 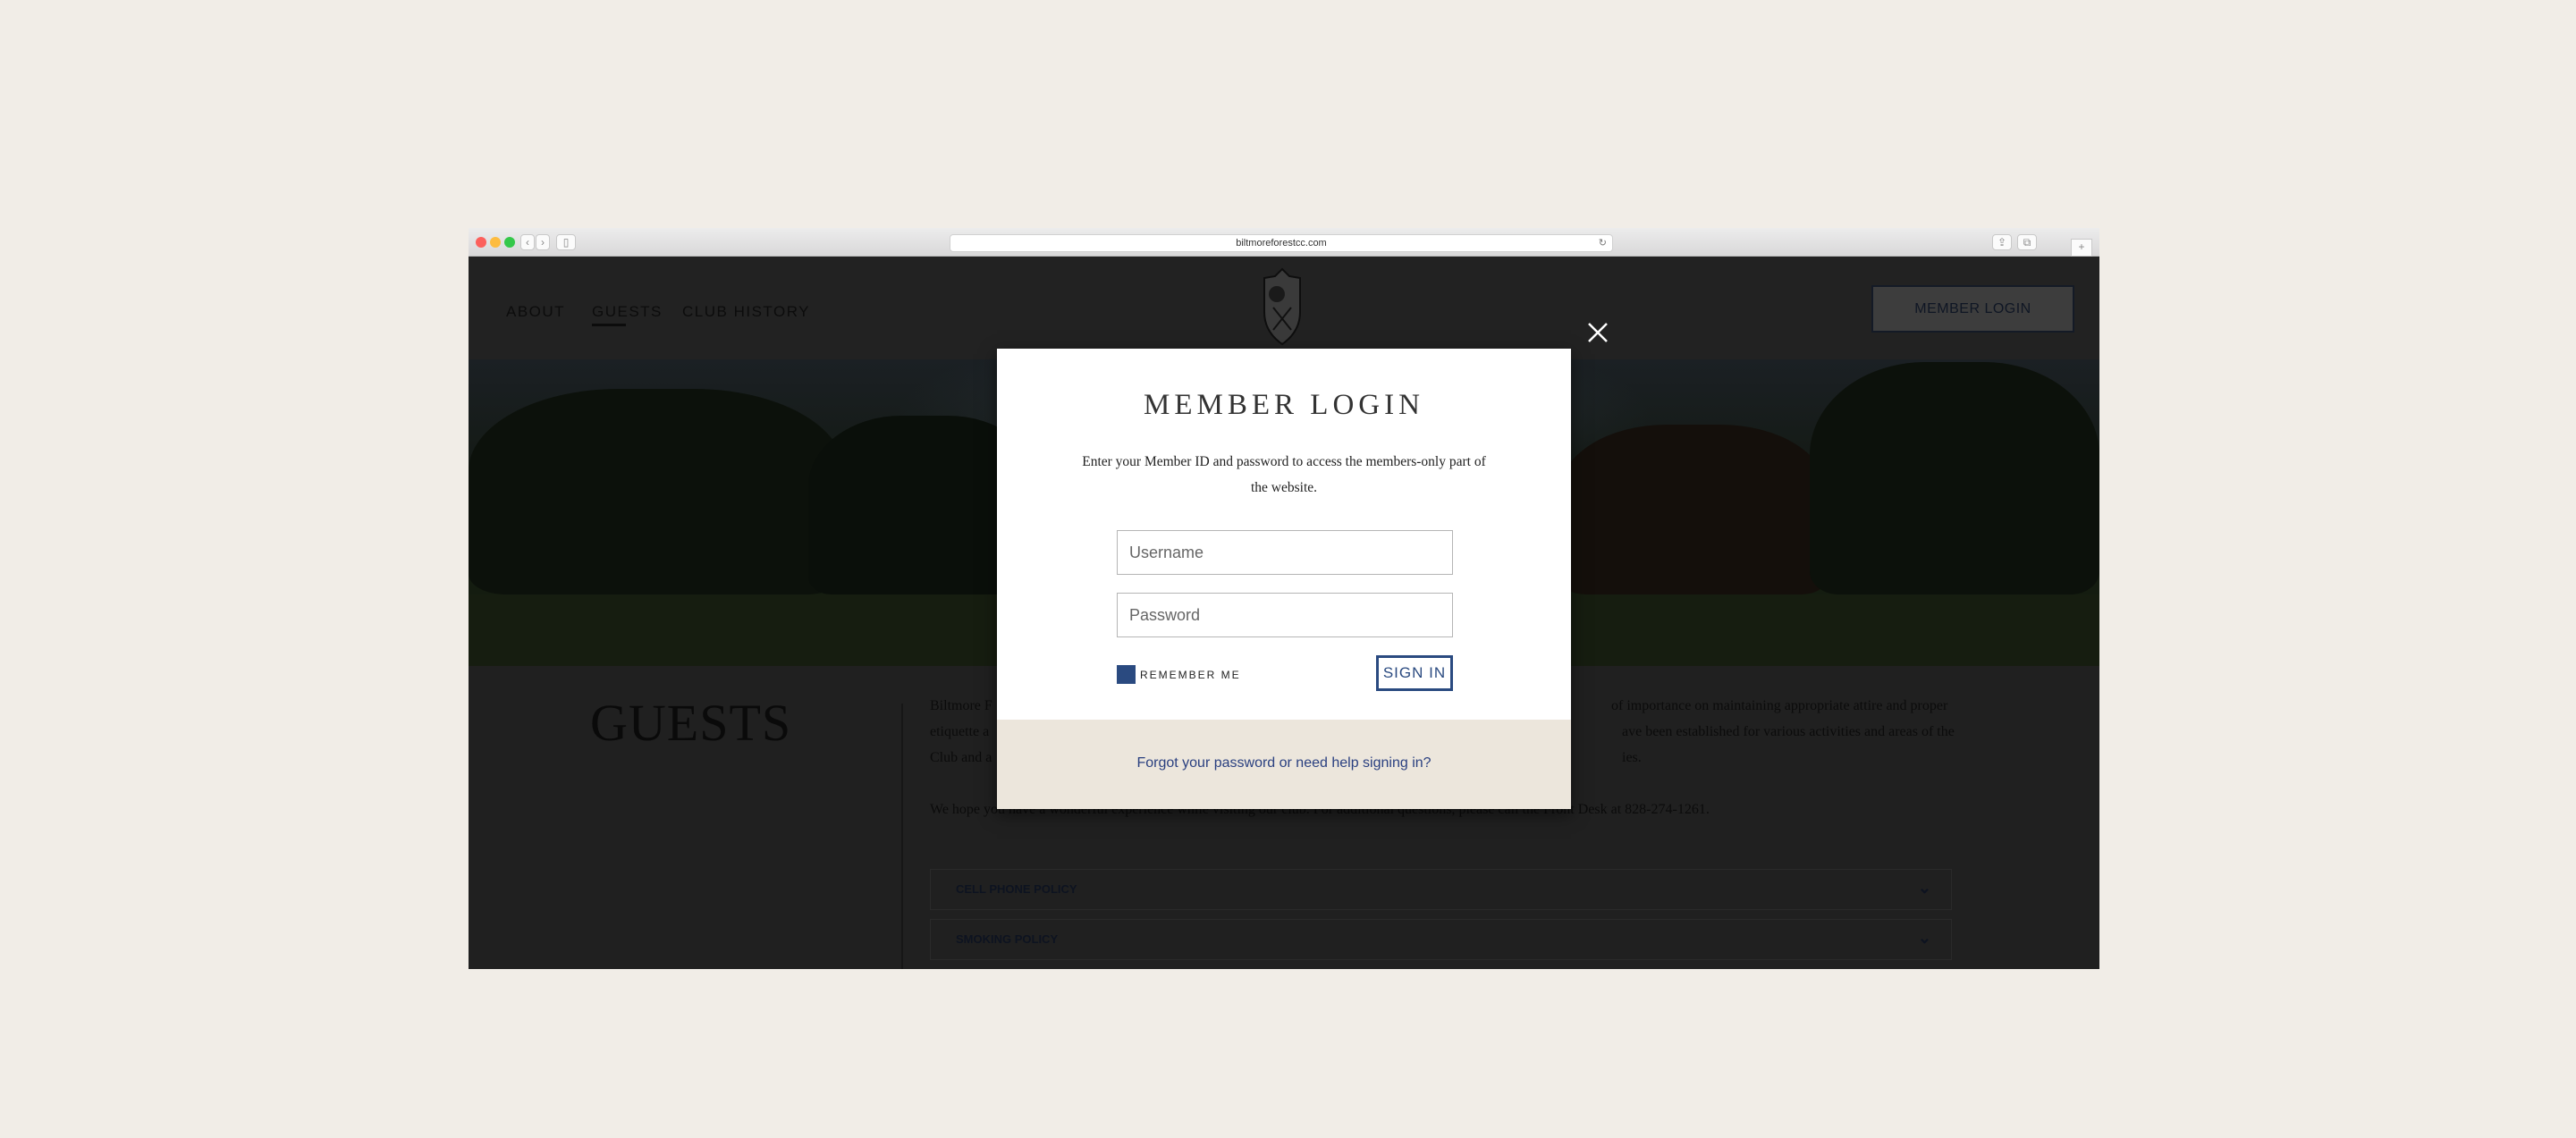 What do you see at coordinates (1016, 889) in the screenshot?
I see `accordion-label: CELL PHONE POLICY` at bounding box center [1016, 889].